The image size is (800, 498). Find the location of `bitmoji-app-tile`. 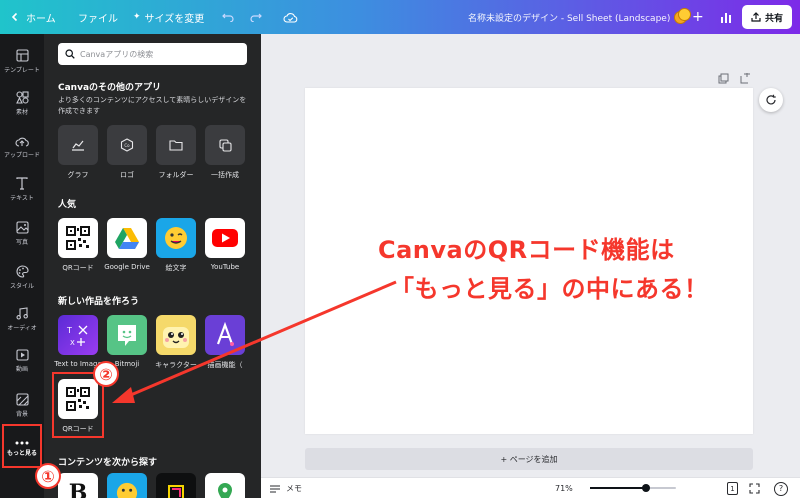

bitmoji-app-tile is located at coordinates (127, 335).